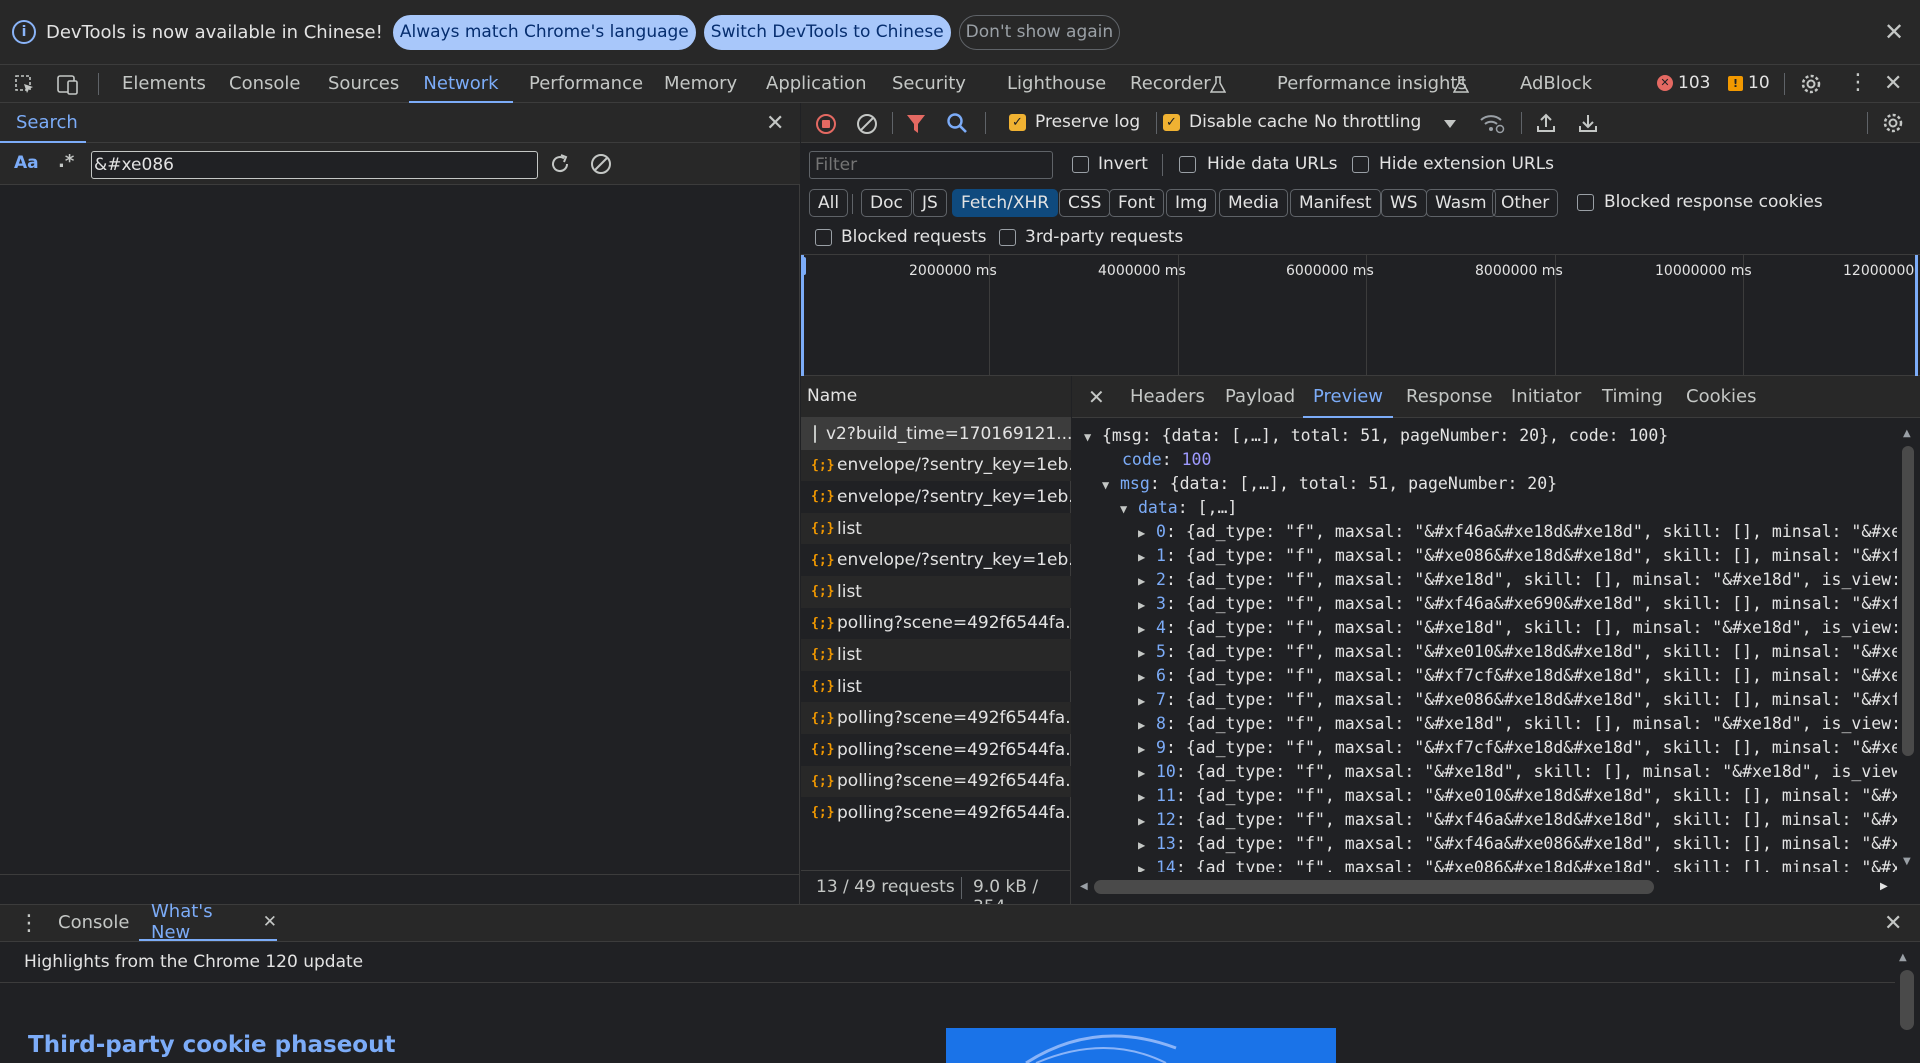  I want to click on scroll-right-icon: ▶, so click(1884, 886).